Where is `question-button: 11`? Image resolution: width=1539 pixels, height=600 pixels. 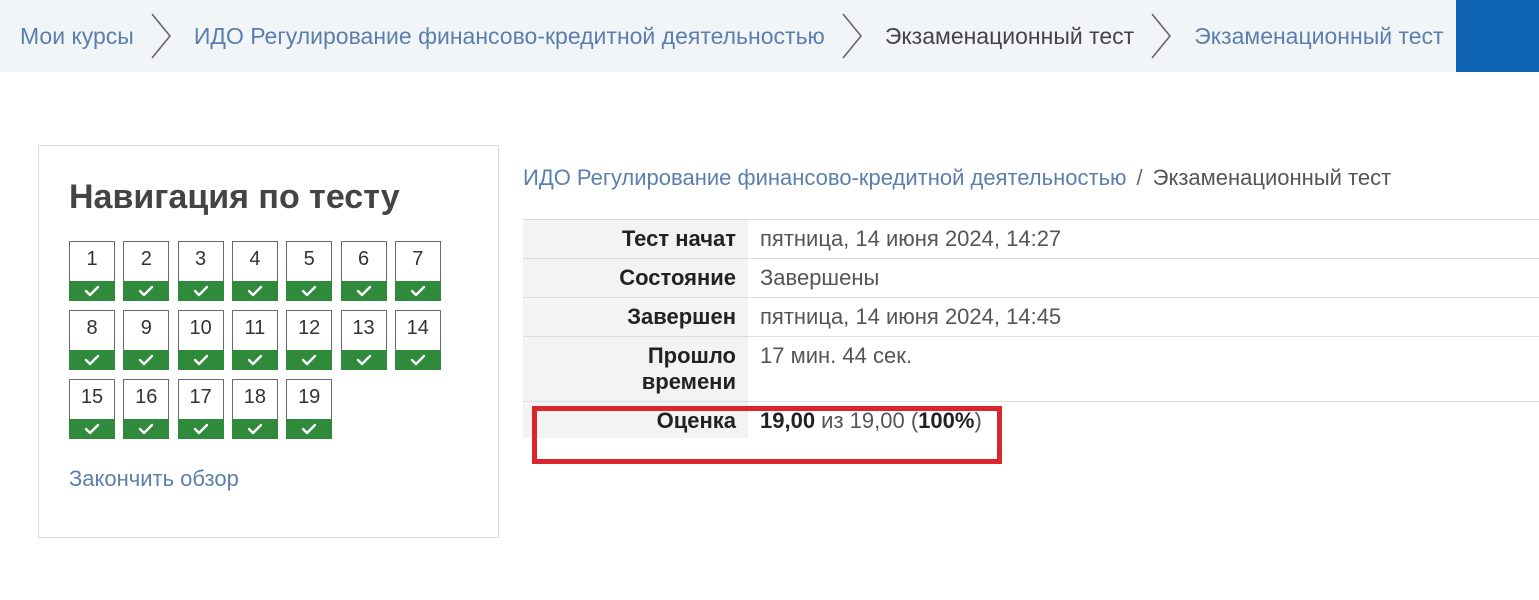 question-button: 11 is located at coordinates (254, 340).